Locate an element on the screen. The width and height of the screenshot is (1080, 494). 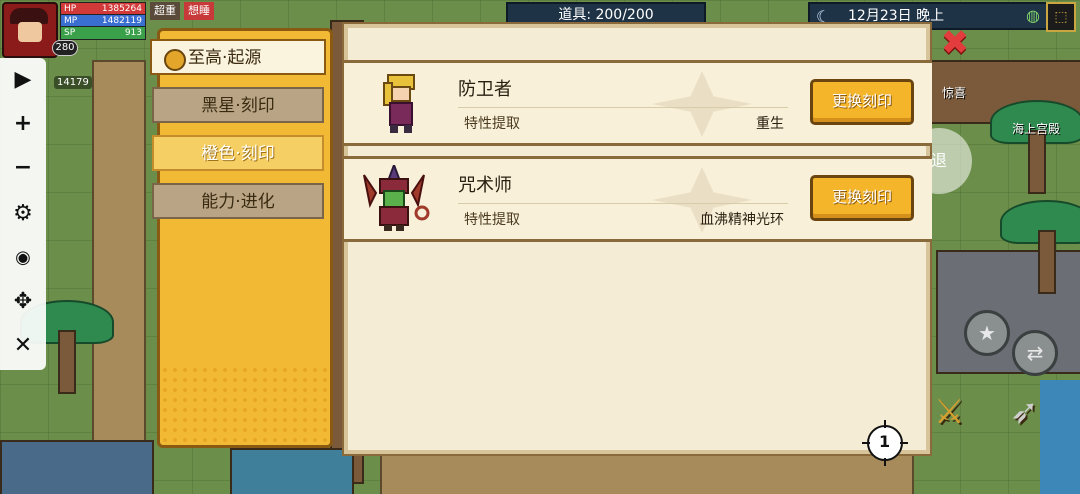
player-avatar is located at coordinates (30, 30).